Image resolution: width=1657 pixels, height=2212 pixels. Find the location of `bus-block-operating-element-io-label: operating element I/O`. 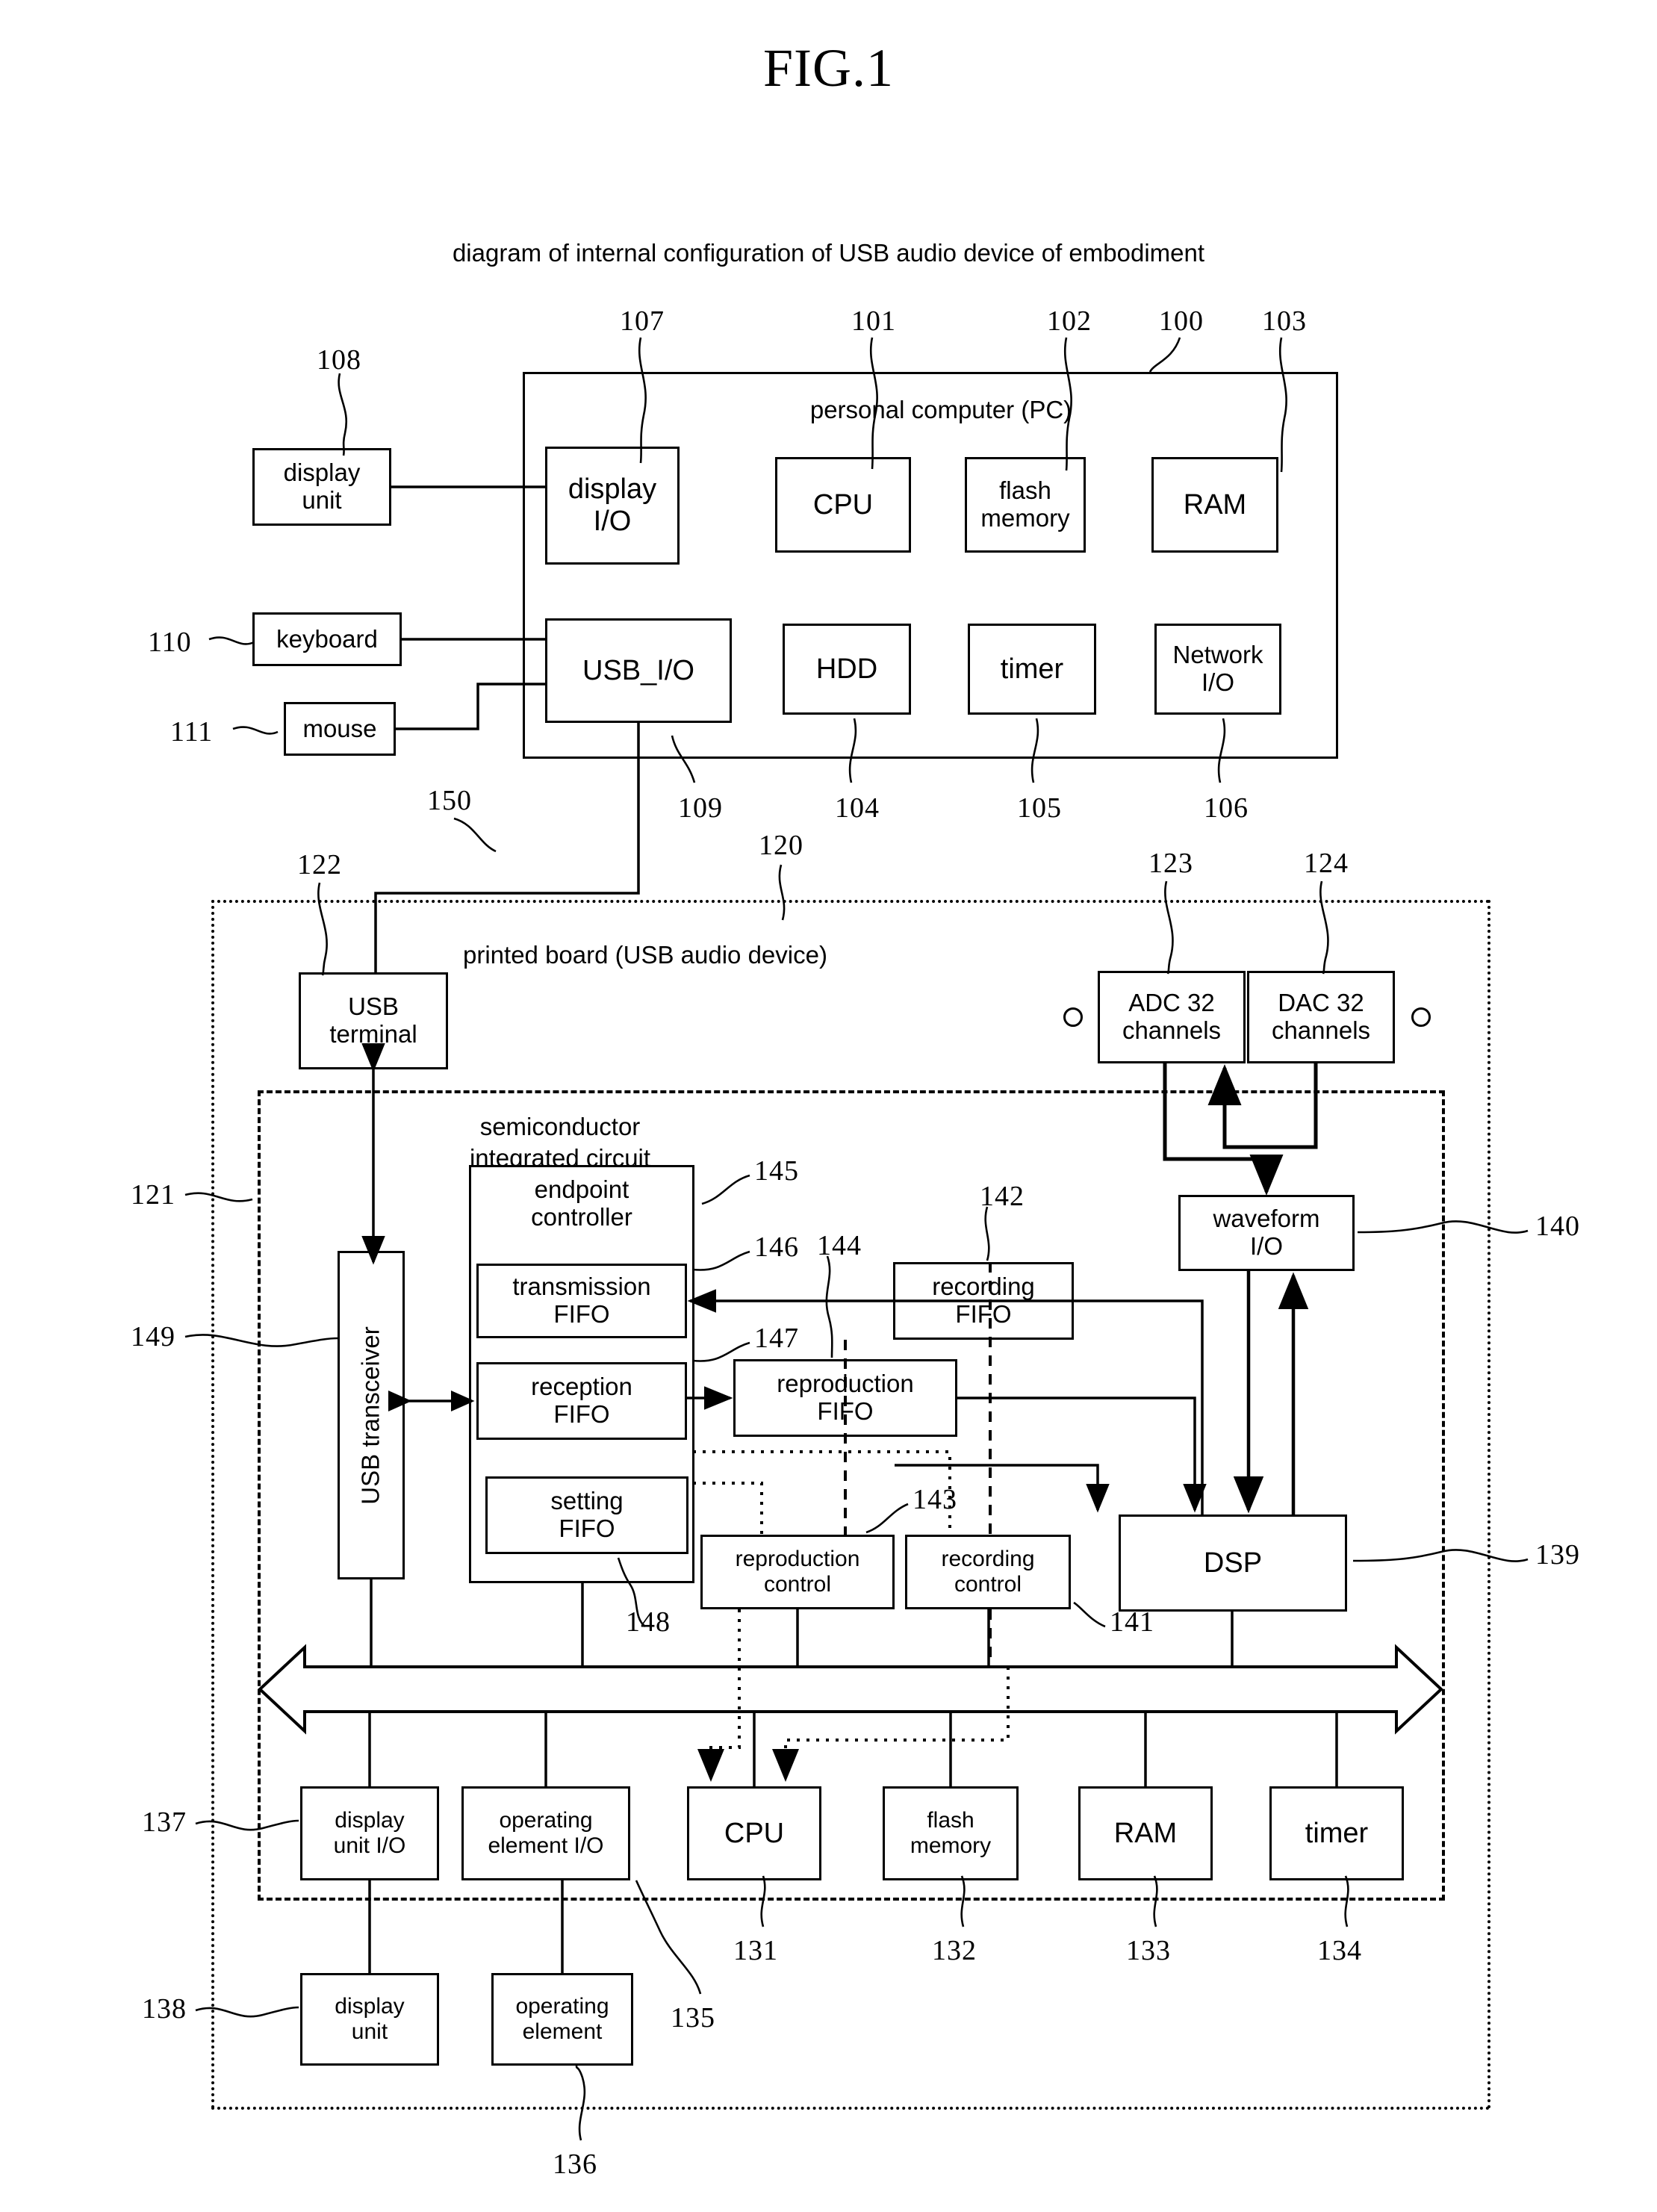

bus-block-operating-element-io-label: operating element I/O is located at coordinates (546, 1833).